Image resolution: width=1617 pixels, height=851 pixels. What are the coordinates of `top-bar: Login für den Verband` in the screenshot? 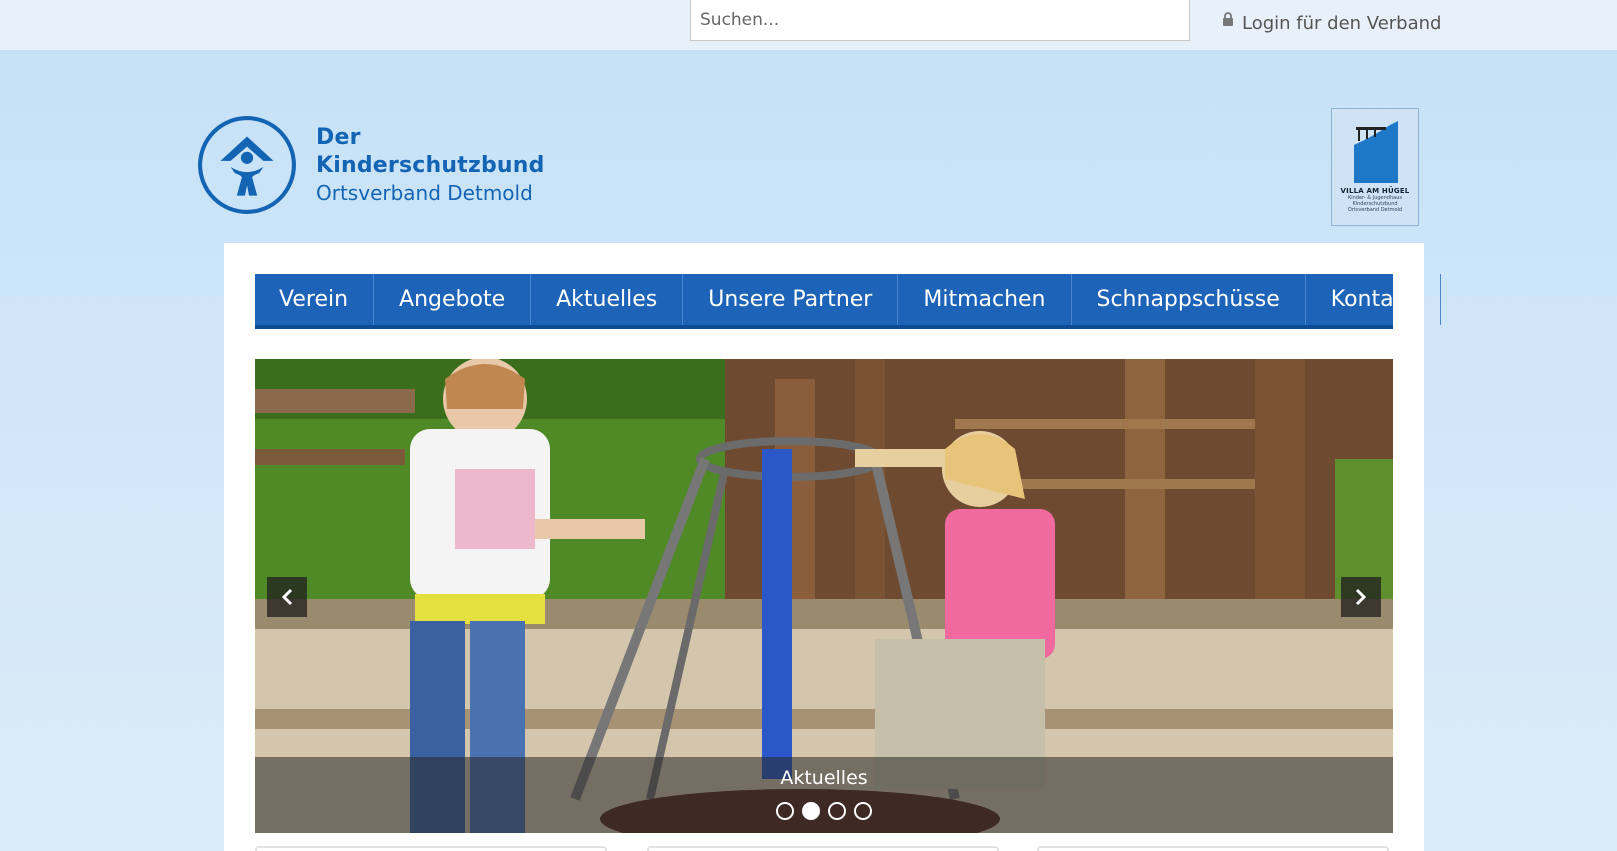 It's located at (808, 25).